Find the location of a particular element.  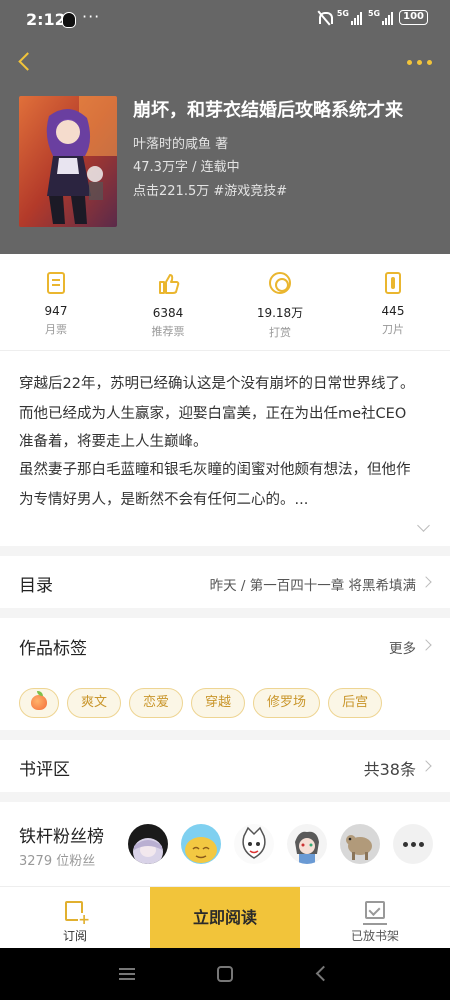

reviews-count: 共38条 is located at coordinates (389, 769).